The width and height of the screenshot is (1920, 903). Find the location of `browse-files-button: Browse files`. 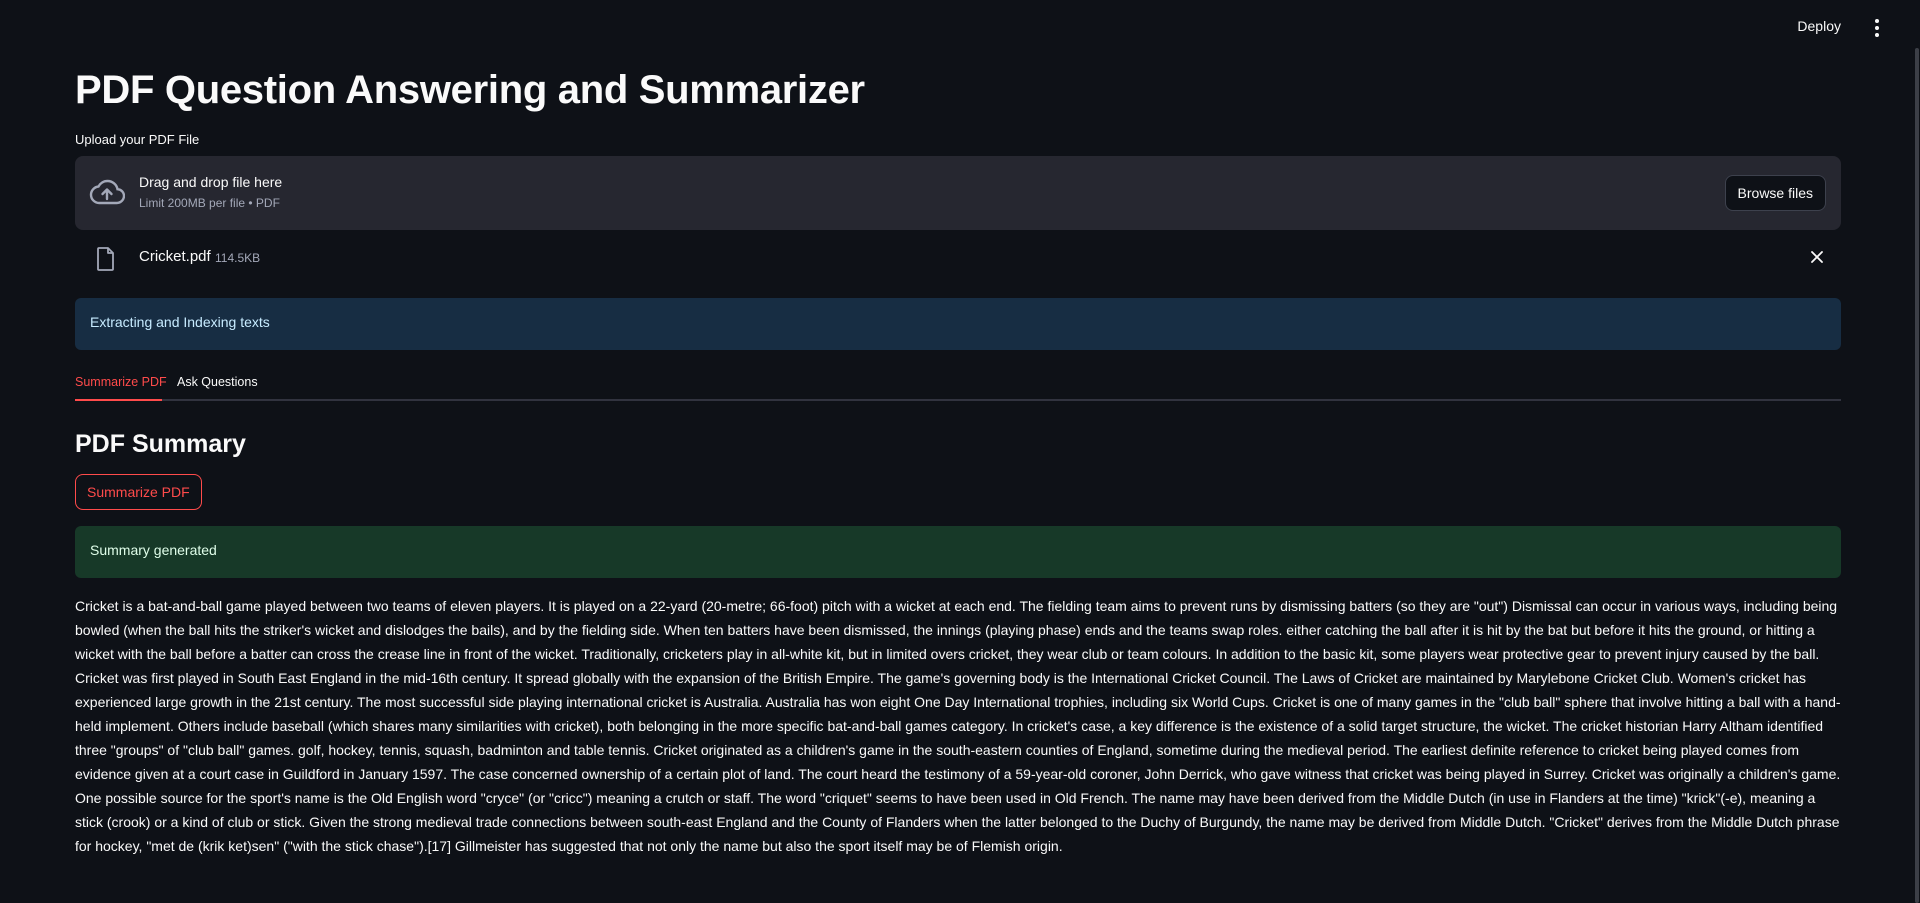

browse-files-button: Browse files is located at coordinates (1775, 193).